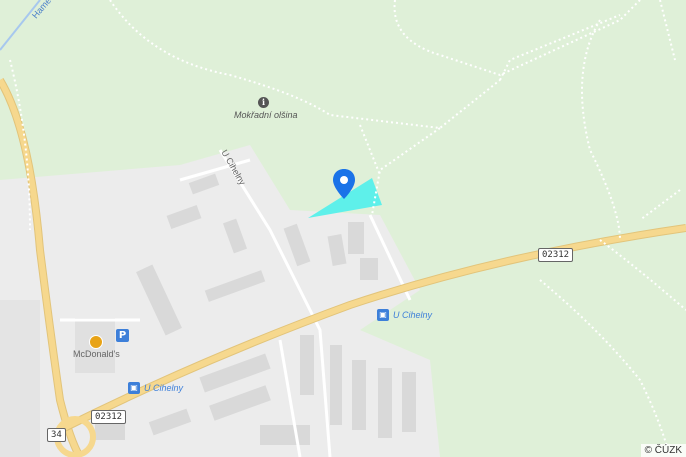 The image size is (686, 457). I want to click on copyright-notice: © ČÚZK, so click(663, 450).